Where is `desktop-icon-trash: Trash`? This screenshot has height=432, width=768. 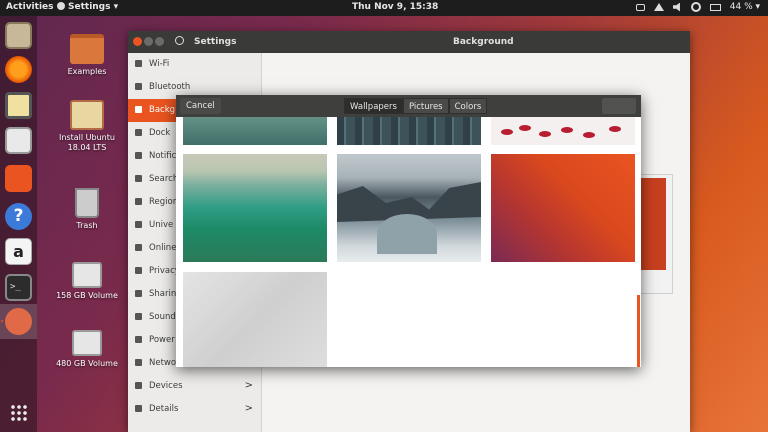
desktop-icon-trash: Trash is located at coordinates (87, 209).